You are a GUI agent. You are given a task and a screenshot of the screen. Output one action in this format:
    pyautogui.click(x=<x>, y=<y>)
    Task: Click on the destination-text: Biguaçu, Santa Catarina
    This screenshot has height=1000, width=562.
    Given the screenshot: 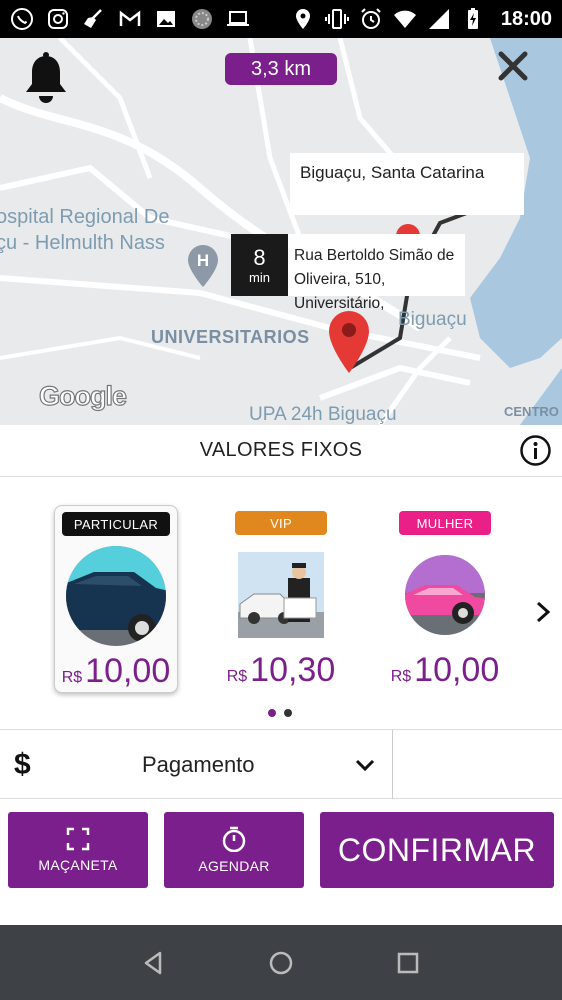 What is the action you would take?
    pyautogui.click(x=392, y=172)
    